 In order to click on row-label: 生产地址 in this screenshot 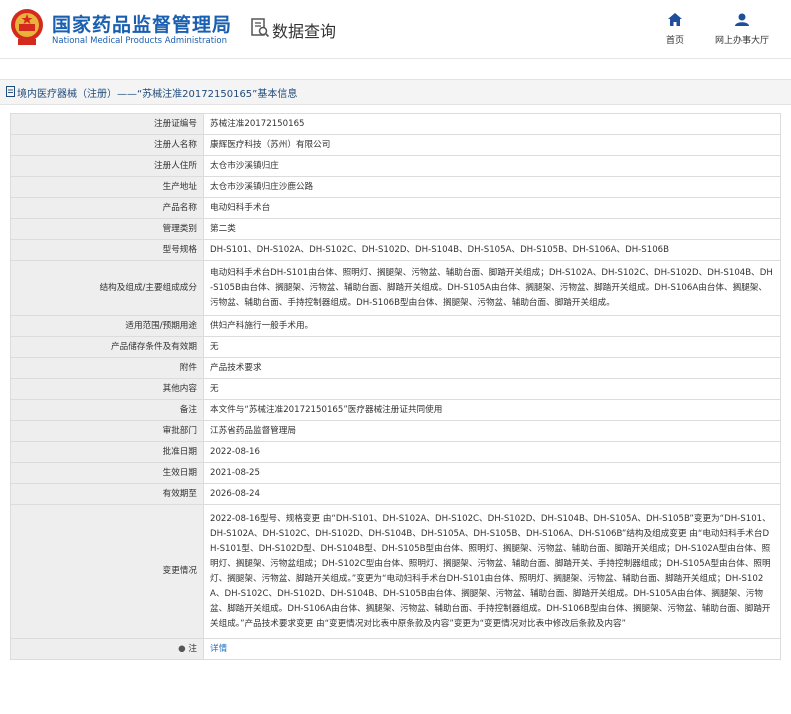, I will do `click(107, 187)`.